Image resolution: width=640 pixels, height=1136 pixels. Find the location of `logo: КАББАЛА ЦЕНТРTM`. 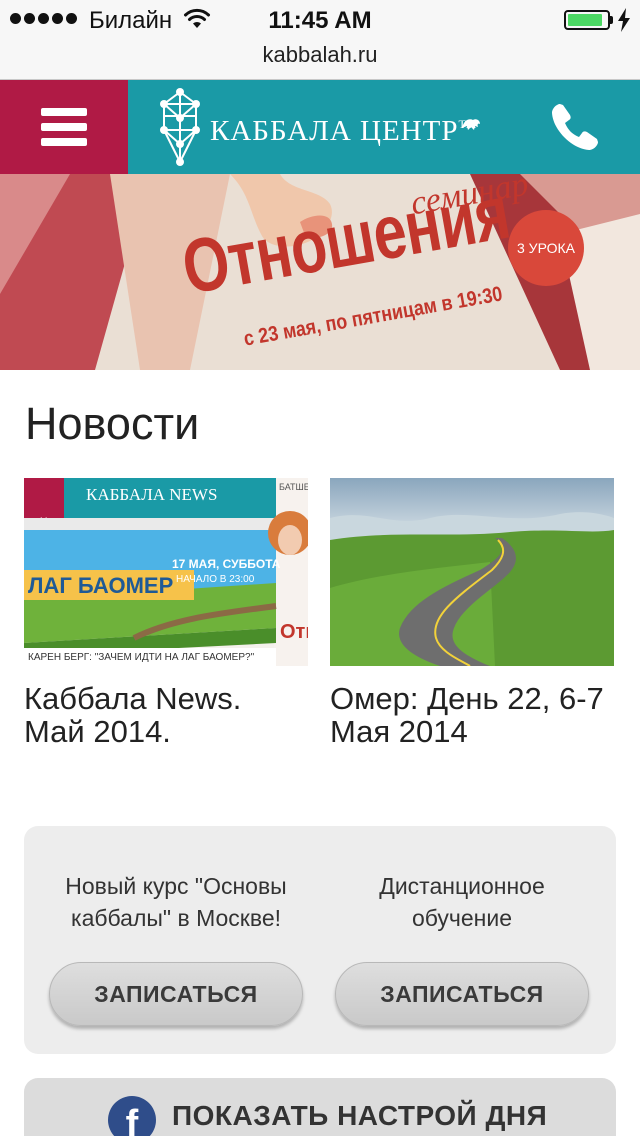

logo: КАББАЛА ЦЕНТРTM is located at coordinates (323, 127).